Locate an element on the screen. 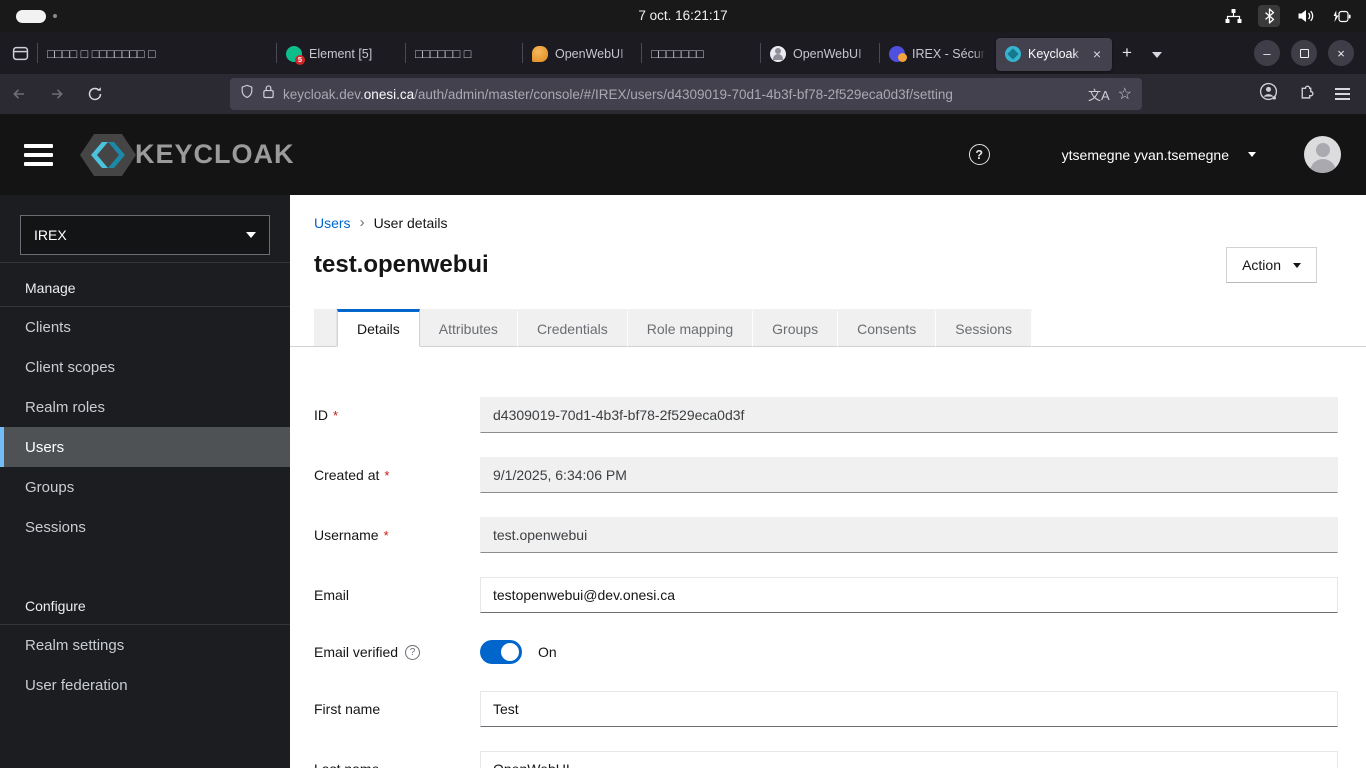 The image size is (1366, 768). created-at-field is located at coordinates (909, 475).